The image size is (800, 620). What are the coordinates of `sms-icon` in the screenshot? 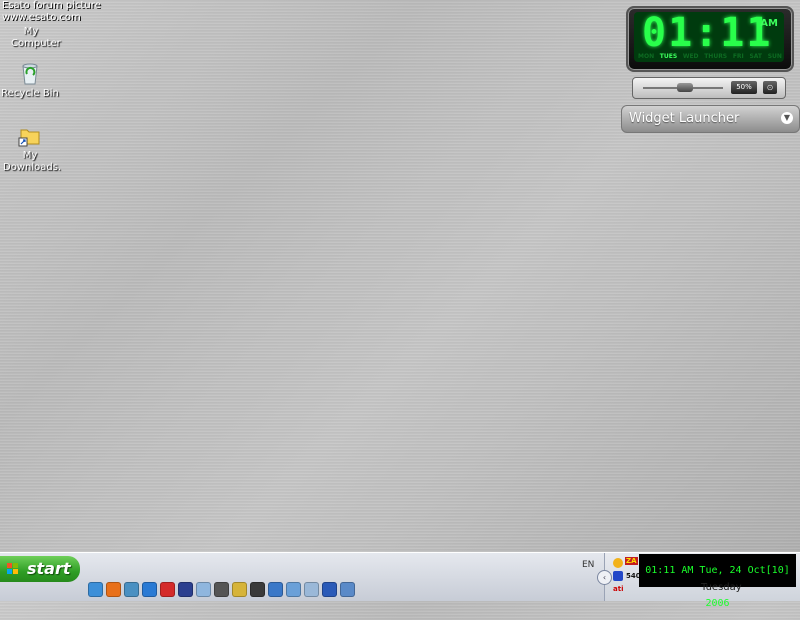 It's located at (221, 589).